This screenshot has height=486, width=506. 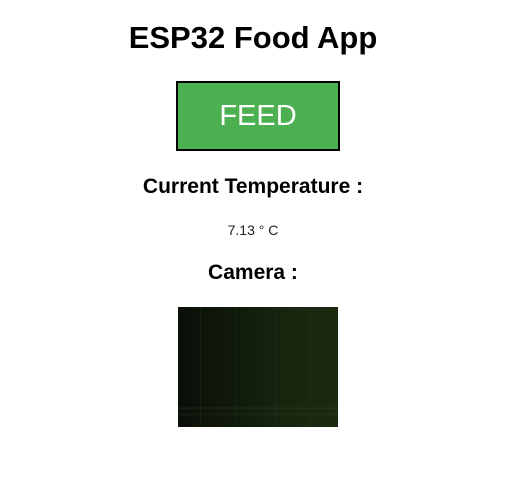 I want to click on page-title: ESP32 Food App, so click(x=253, y=37).